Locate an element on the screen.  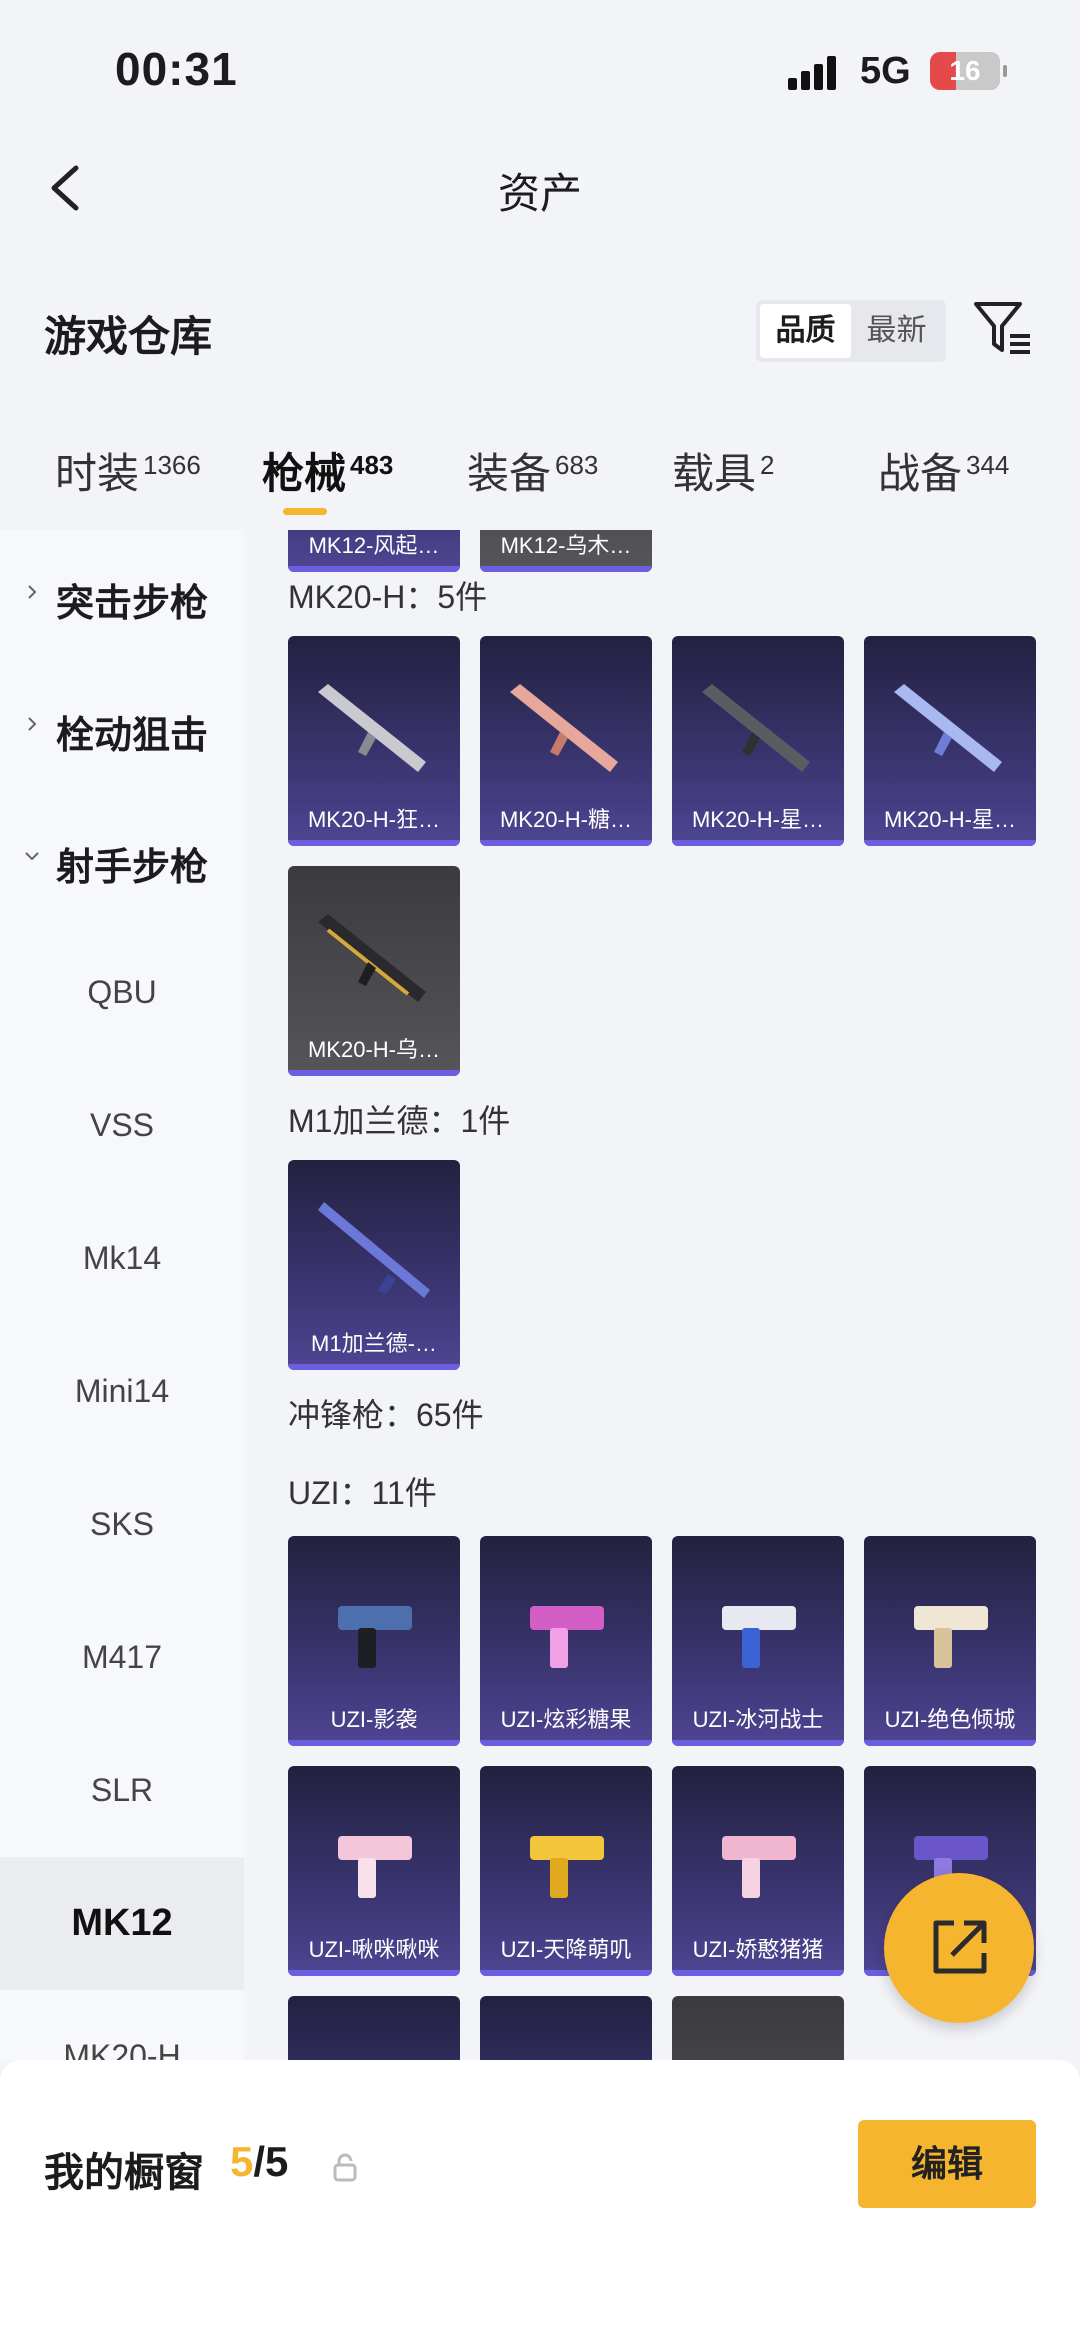
category-tabs: 时装 1366 枪械 483 装备 683 载具 2 战备 344 is located at coordinates (540, 475).